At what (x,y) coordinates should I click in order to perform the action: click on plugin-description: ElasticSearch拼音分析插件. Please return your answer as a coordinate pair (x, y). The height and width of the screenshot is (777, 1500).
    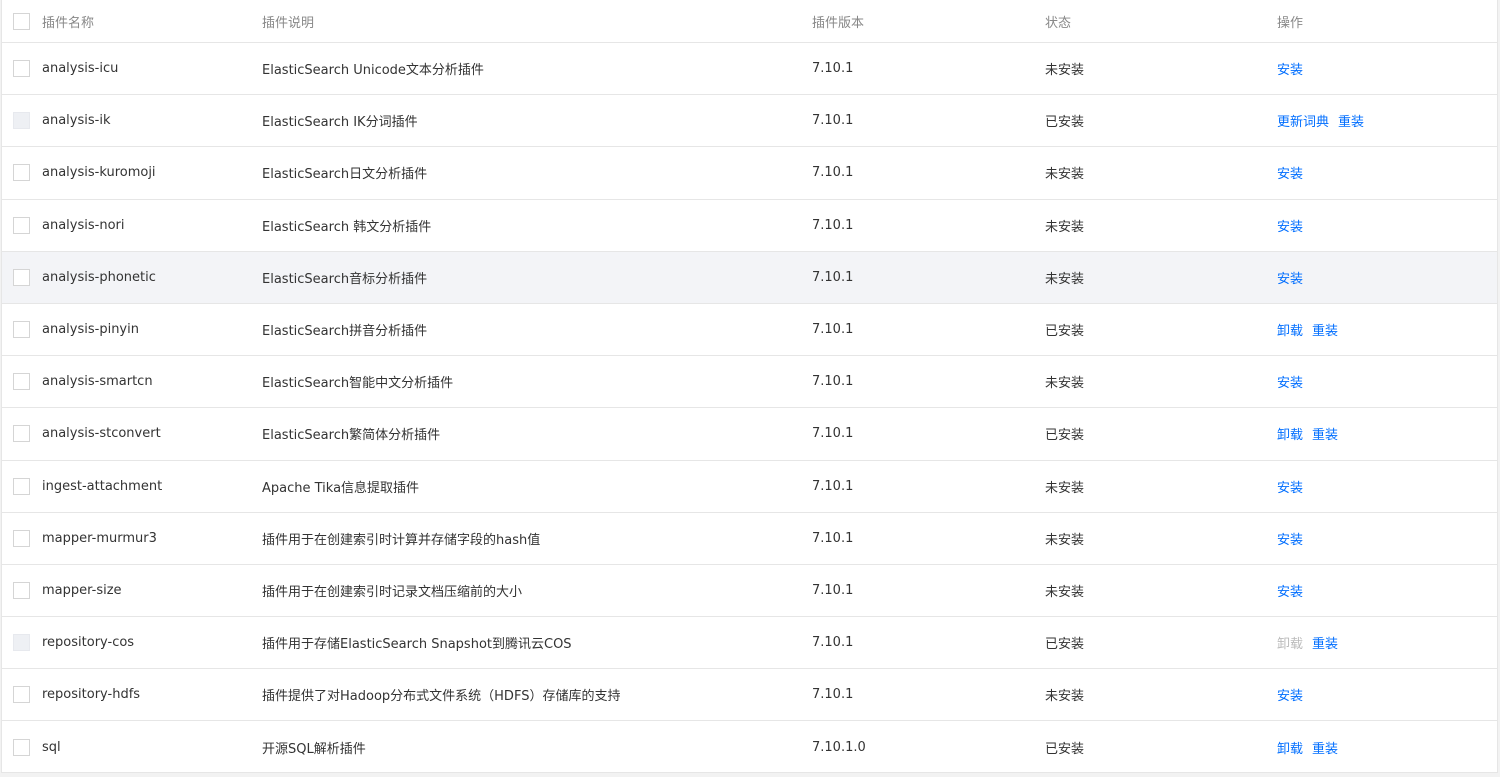
    Looking at the image, I should click on (345, 332).